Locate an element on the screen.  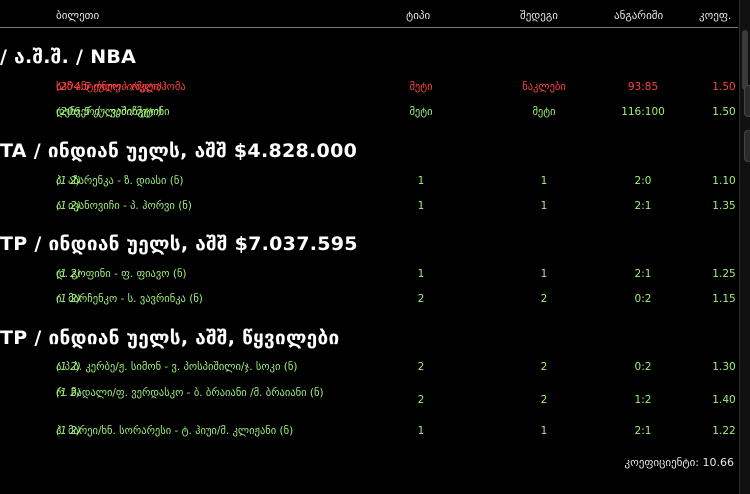
group-title-wta: TA / ინდიან უელს, აშშ $4.828.000 is located at coordinates (179, 151).